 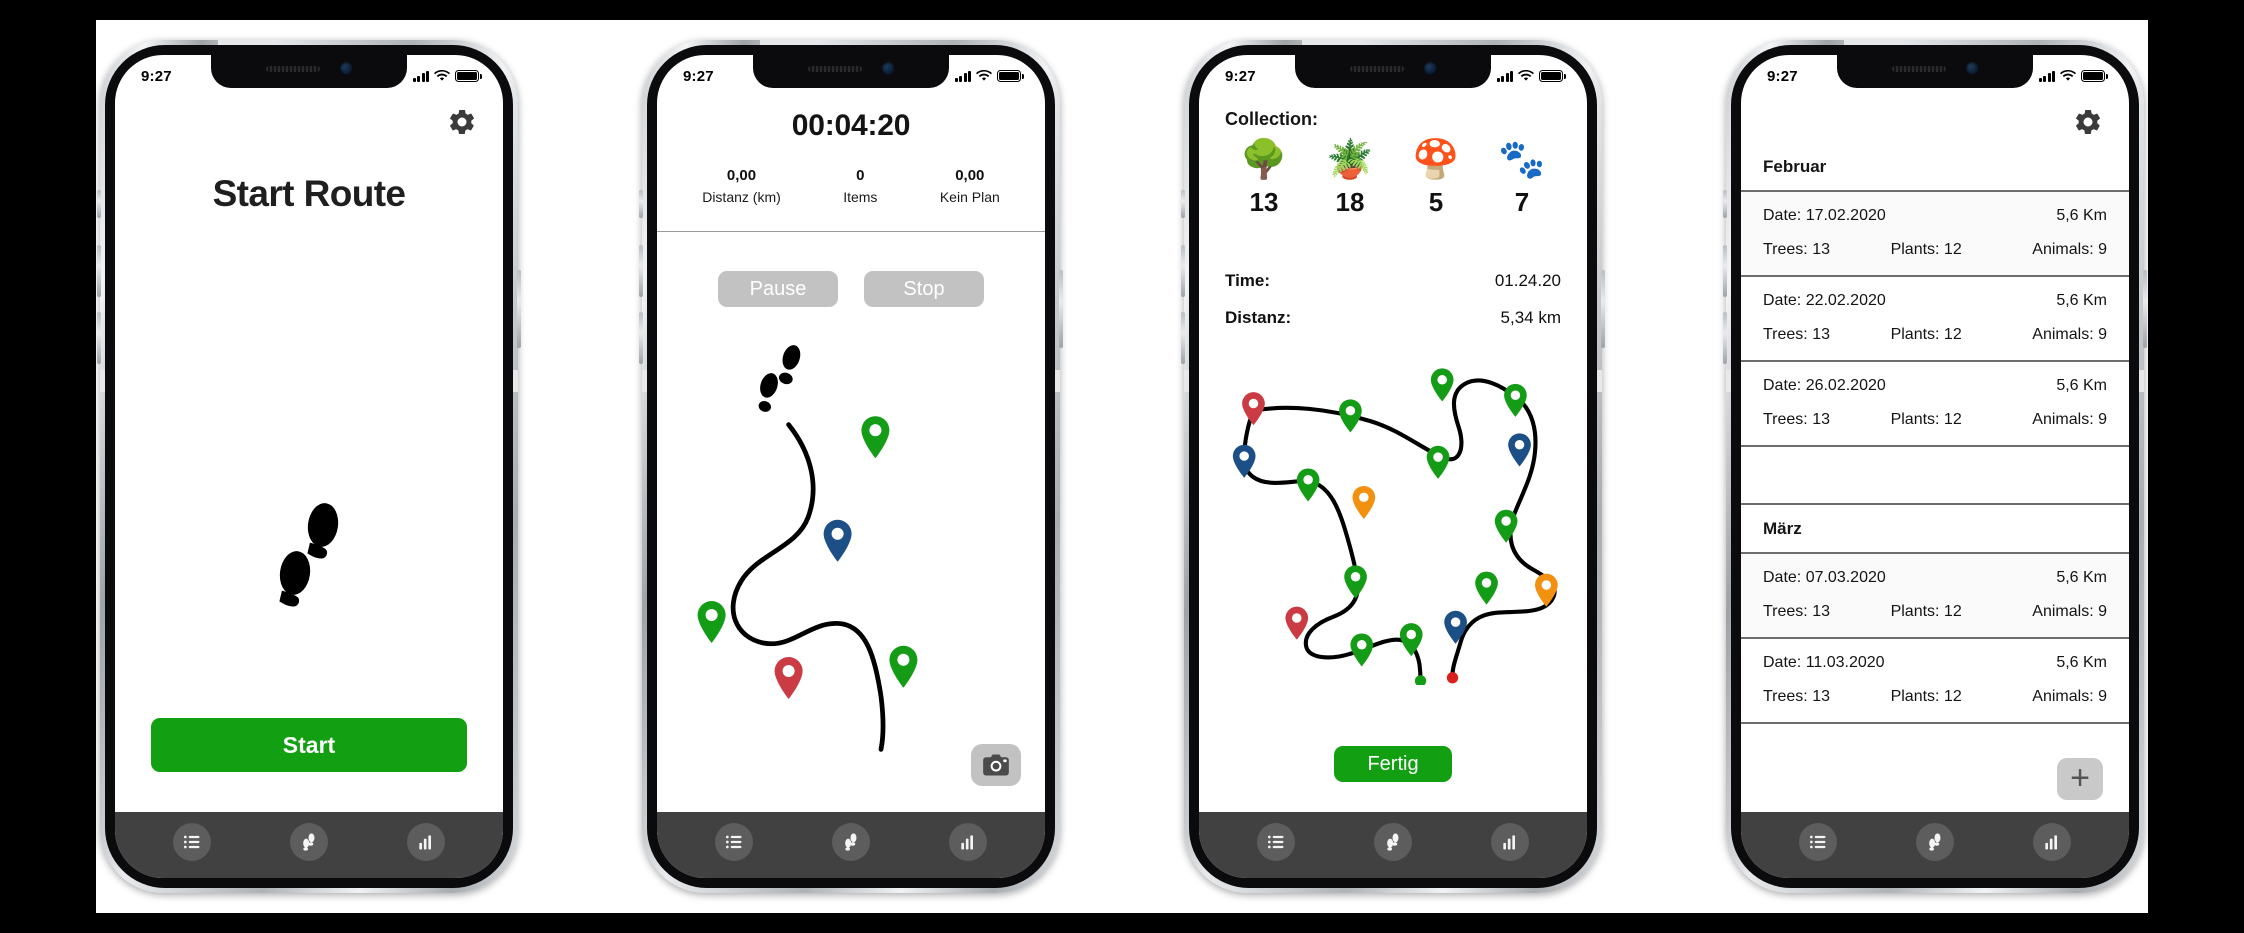 What do you see at coordinates (1264, 160) in the screenshot?
I see `tree-emoji: 🌳` at bounding box center [1264, 160].